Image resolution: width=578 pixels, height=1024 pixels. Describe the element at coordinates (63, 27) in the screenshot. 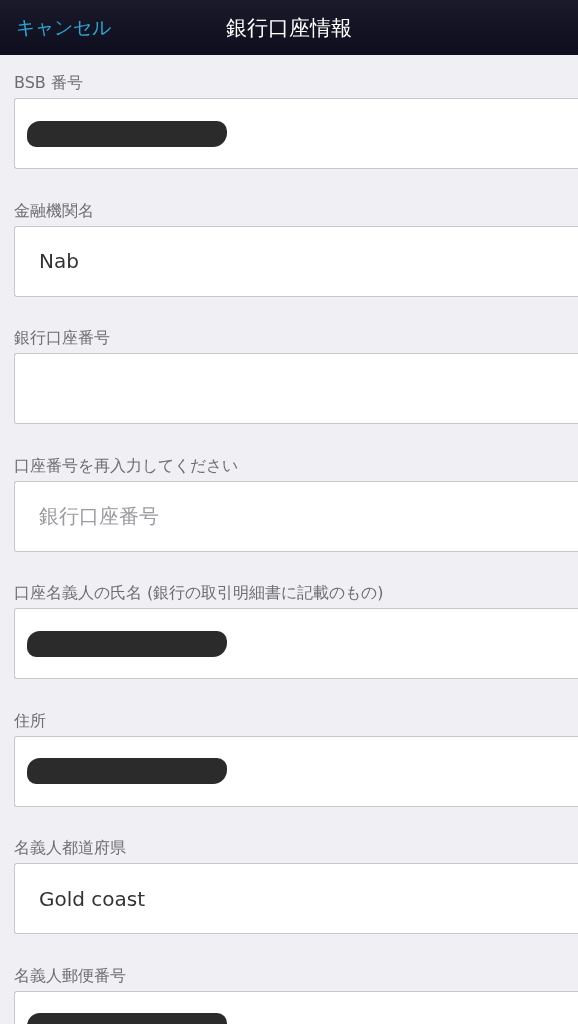

I see `cancel-button: キャンセル` at that location.